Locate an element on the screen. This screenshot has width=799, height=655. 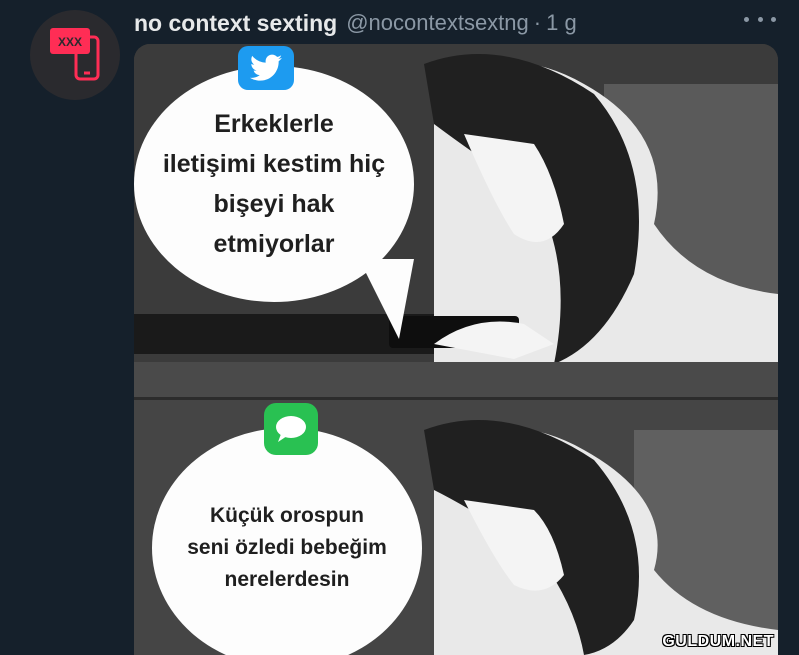
tweet-timestamp: 1 g is located at coordinates (561, 23).